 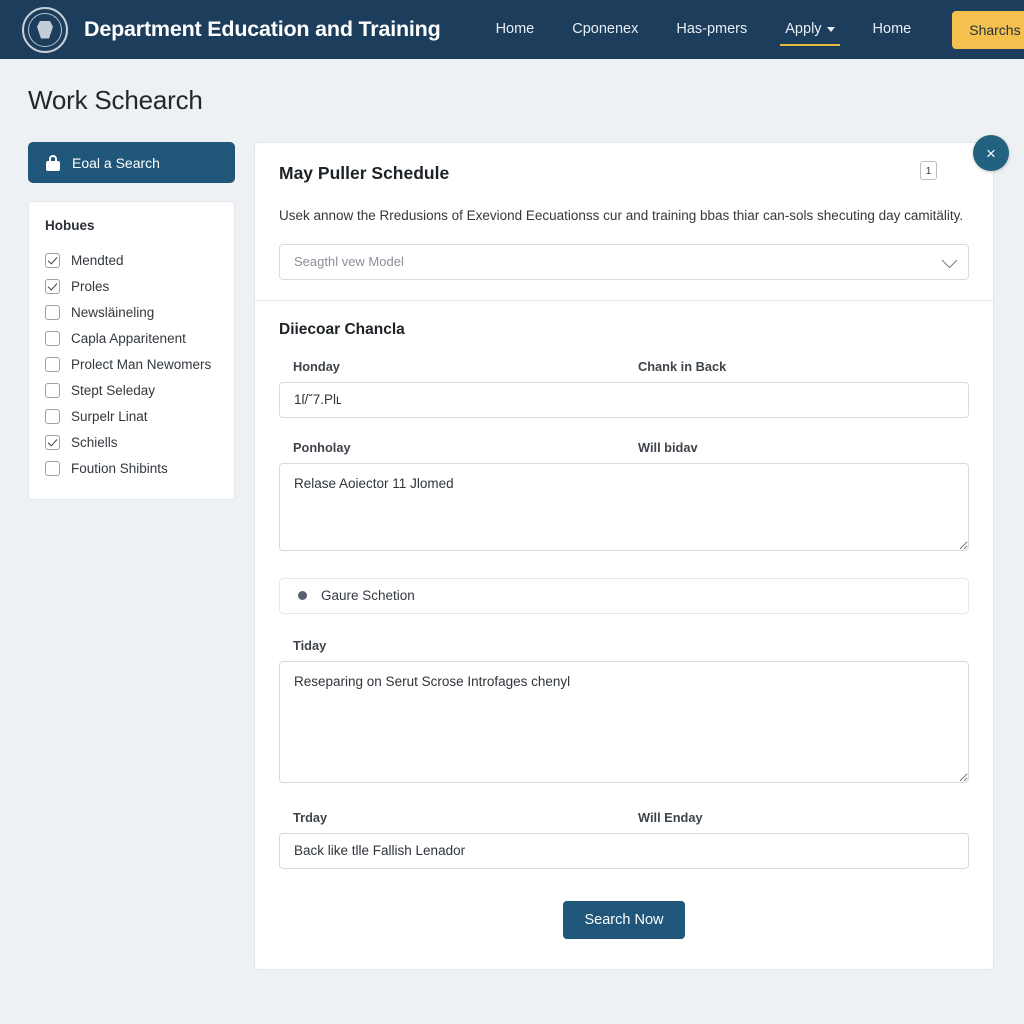 I want to click on ponholay-textarea: Relase Aoiector 11 Jlomed, so click(x=624, y=506).